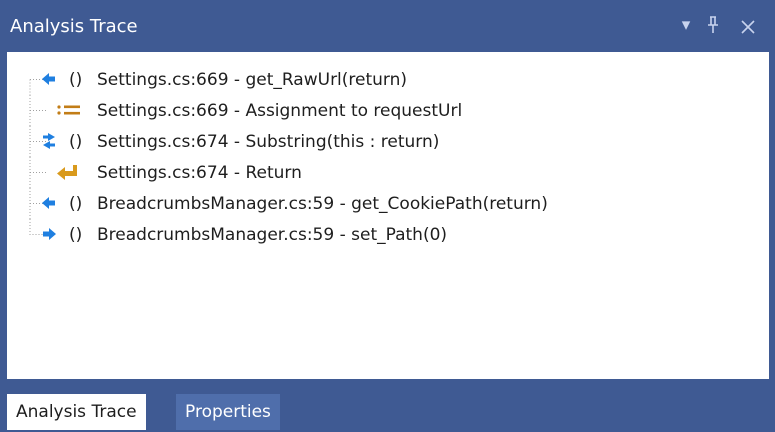 This screenshot has height=432, width=775. I want to click on tab-properties: Properties, so click(228, 412).